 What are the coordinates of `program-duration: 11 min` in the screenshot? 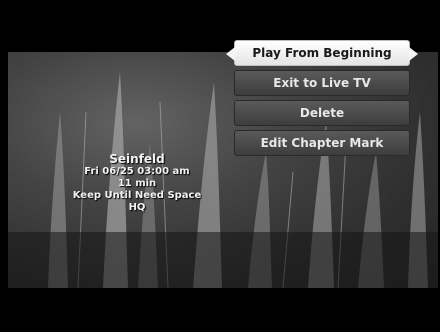 It's located at (137, 183).